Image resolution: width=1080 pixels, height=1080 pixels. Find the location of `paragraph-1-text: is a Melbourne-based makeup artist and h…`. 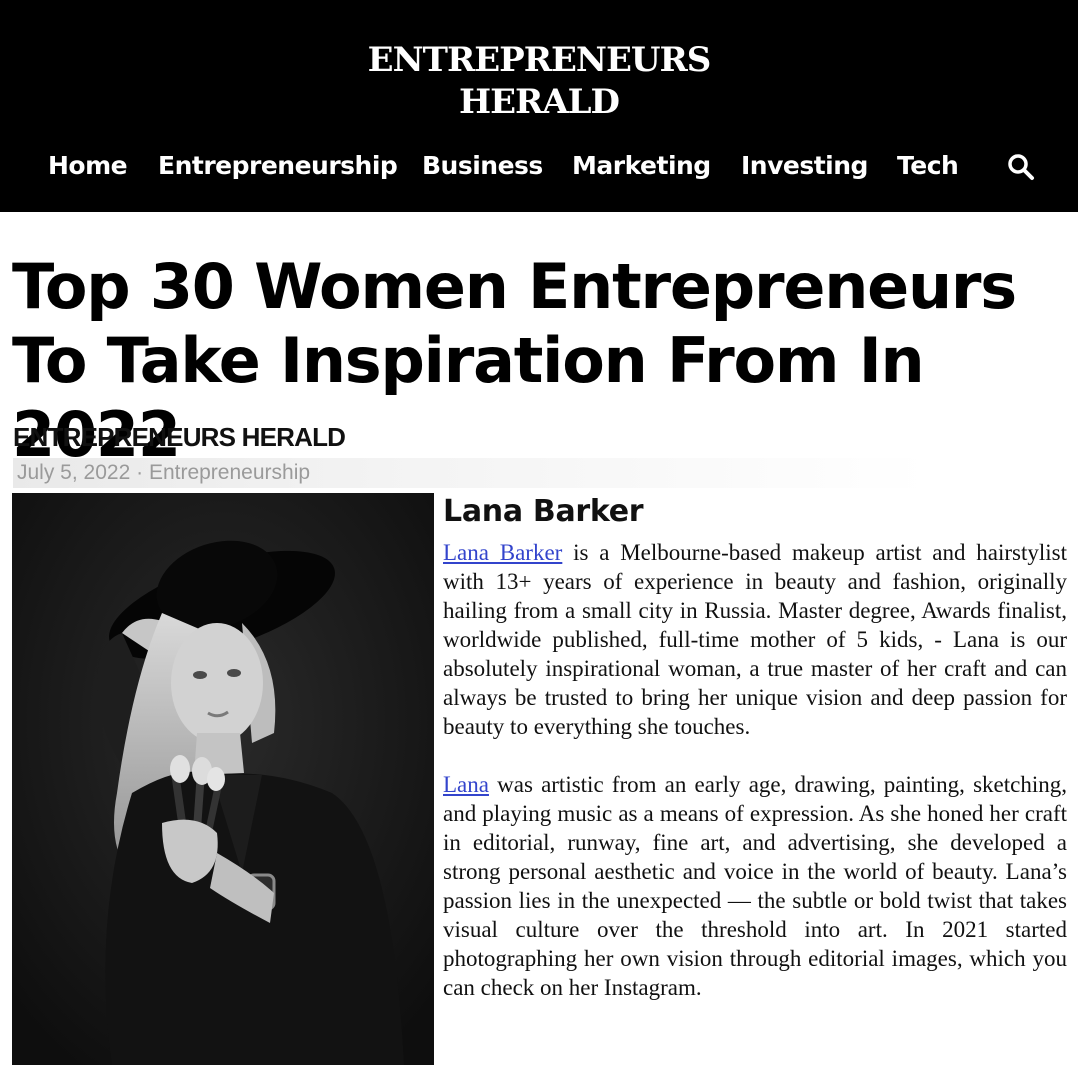

paragraph-1-text: is a Melbourne-based makeup artist and h… is located at coordinates (755, 639).